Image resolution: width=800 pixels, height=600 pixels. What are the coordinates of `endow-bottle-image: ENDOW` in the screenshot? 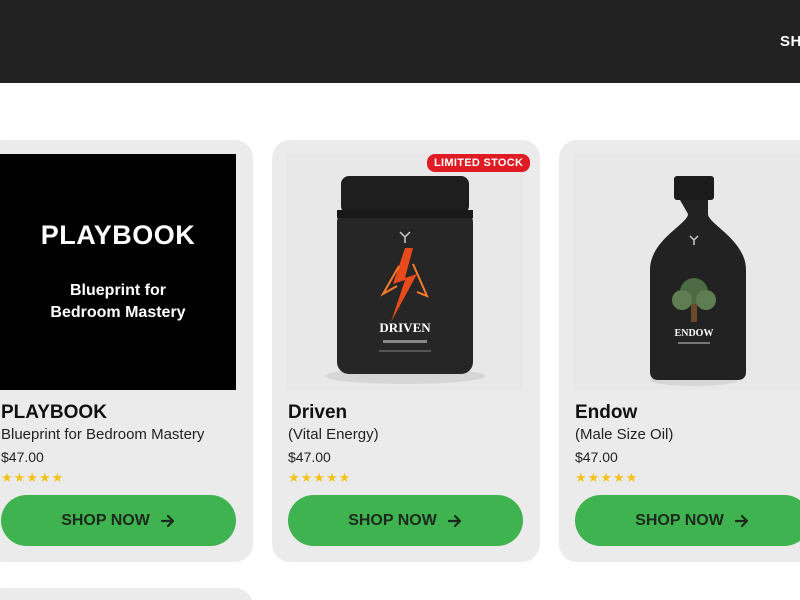 It's located at (698, 281).